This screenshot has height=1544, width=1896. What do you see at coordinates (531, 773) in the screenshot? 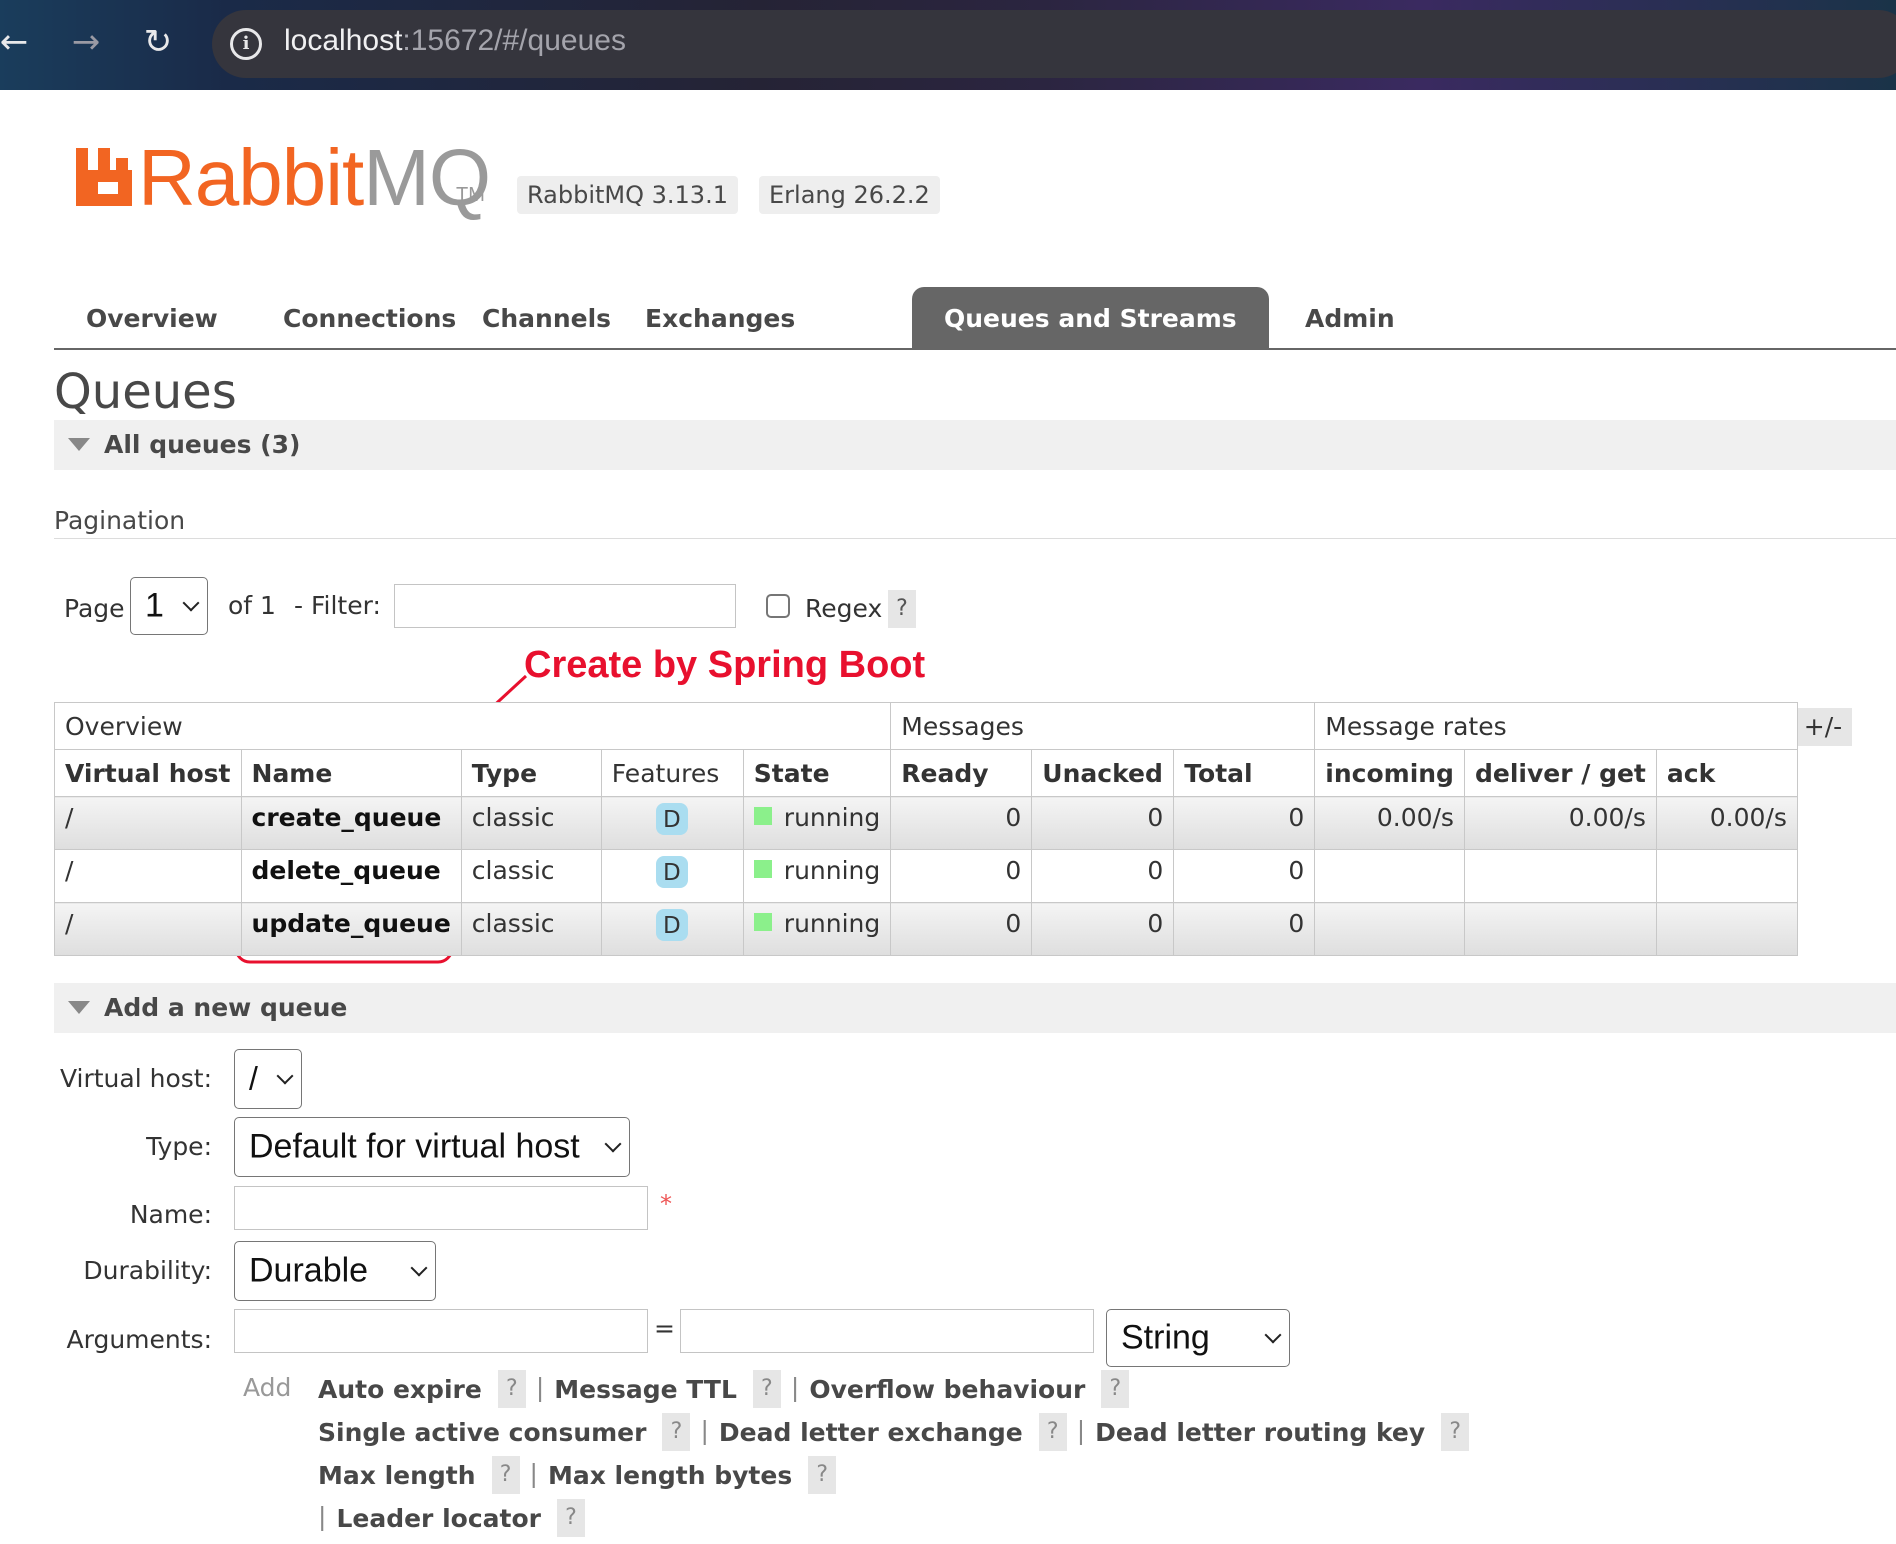
I see `column-header-type: Type` at bounding box center [531, 773].